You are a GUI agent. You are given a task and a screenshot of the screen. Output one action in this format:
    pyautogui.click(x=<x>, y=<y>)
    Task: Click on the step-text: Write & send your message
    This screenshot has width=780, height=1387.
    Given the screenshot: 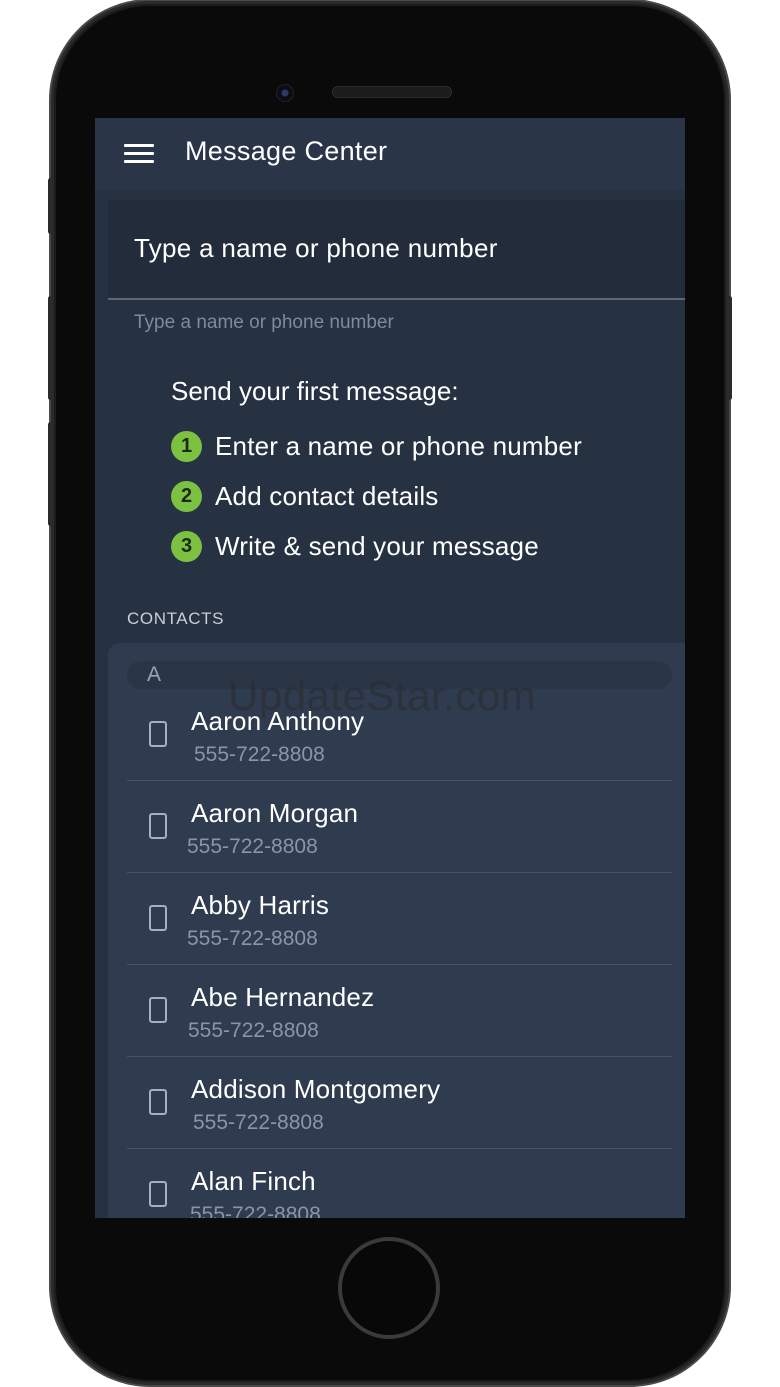 What is the action you would take?
    pyautogui.click(x=377, y=545)
    